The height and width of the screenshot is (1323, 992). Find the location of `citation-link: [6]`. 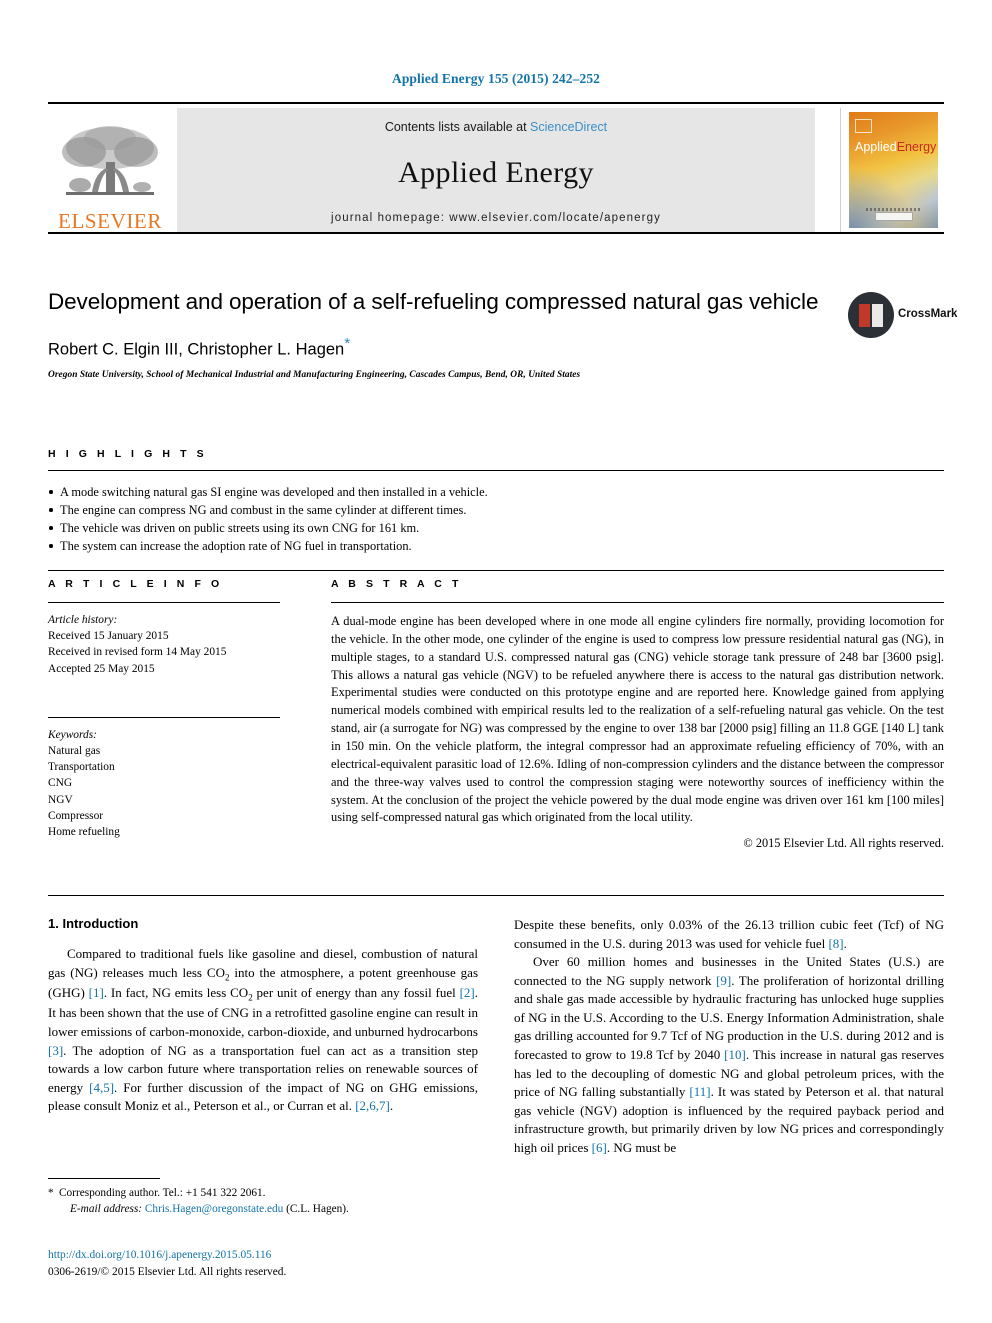

citation-link: [6] is located at coordinates (599, 1147).